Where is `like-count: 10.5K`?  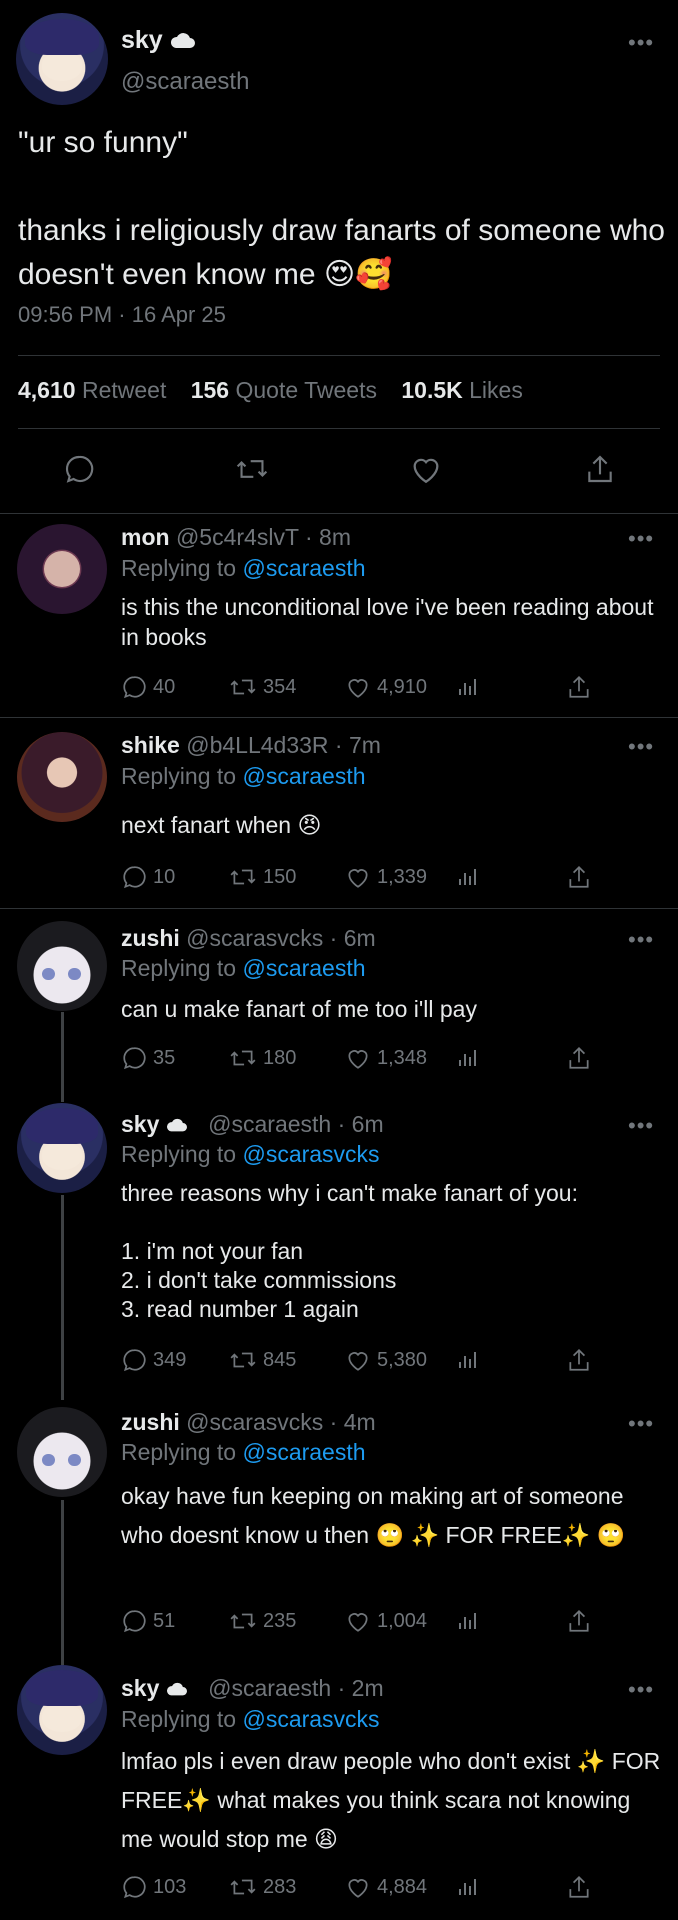
like-count: 10.5K is located at coordinates (431, 390).